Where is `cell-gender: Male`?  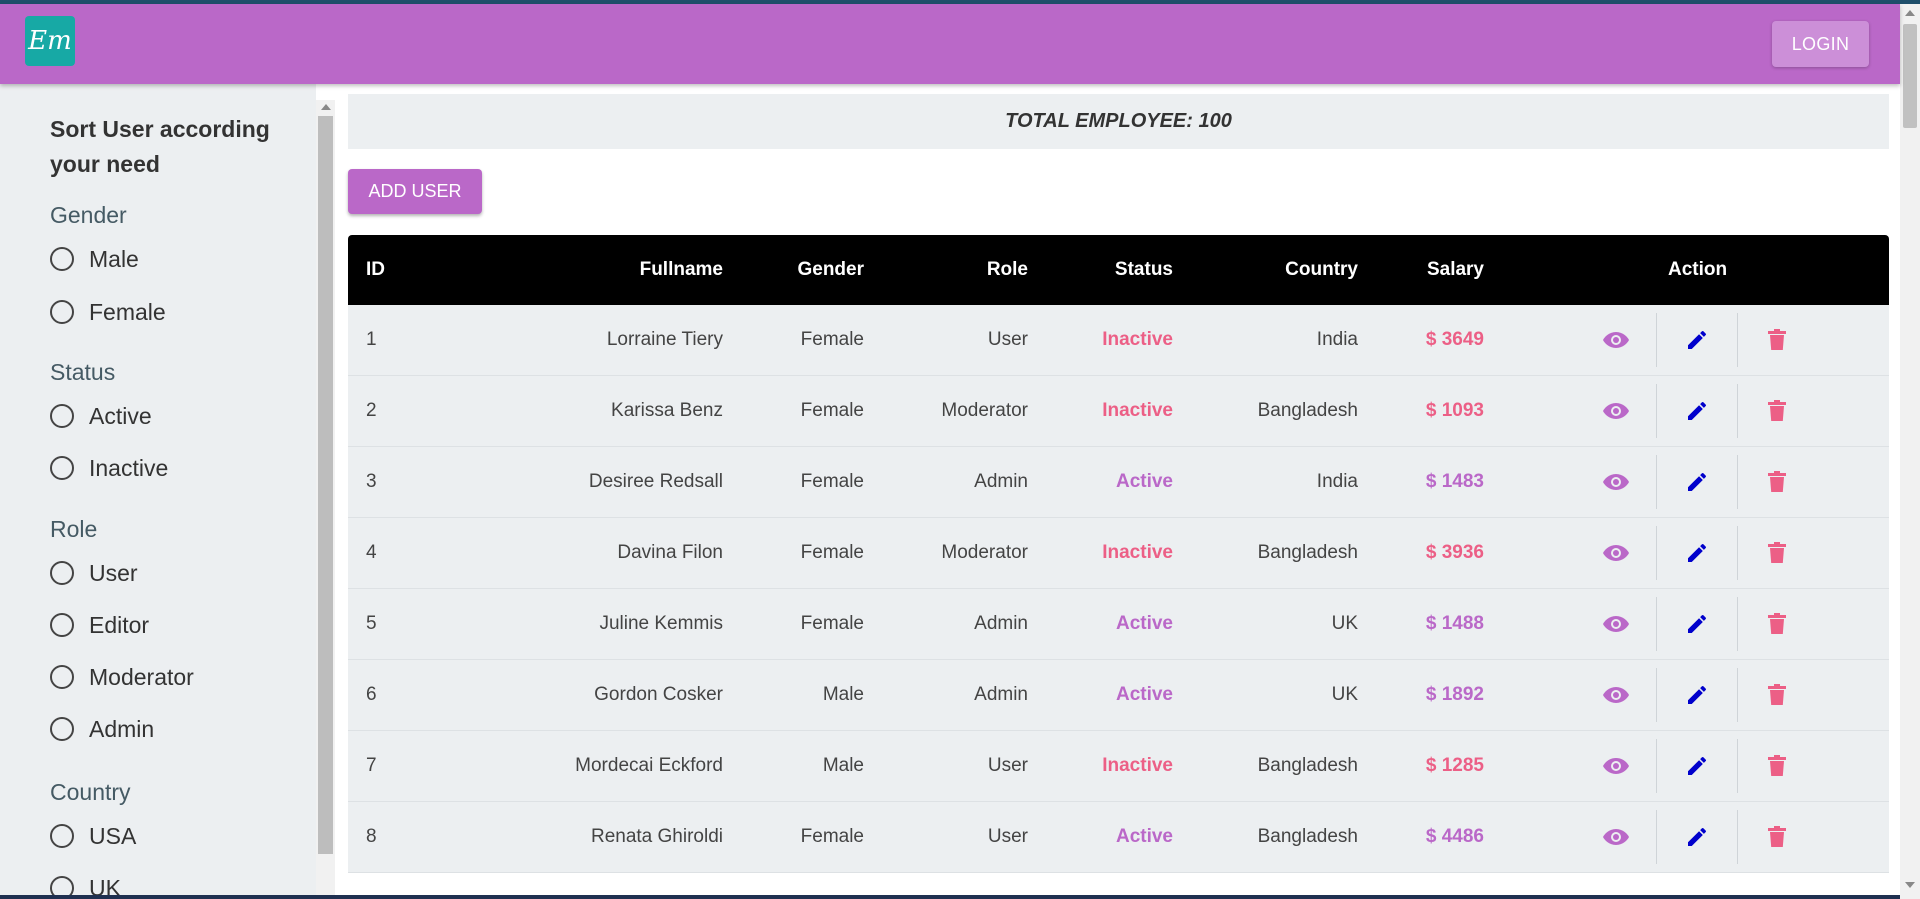
cell-gender: Male is located at coordinates (843, 765).